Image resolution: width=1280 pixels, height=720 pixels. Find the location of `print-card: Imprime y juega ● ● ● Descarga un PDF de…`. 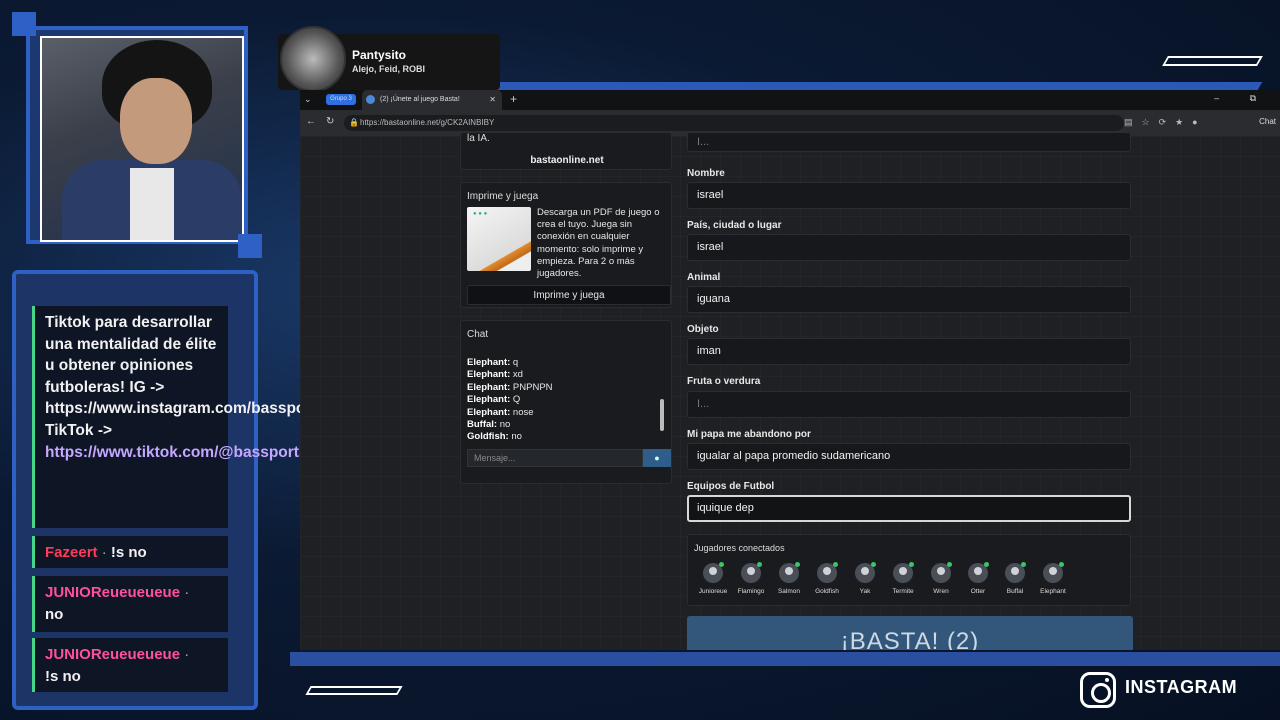

print-card: Imprime y juega ● ● ● Descarga un PDF de… is located at coordinates (566, 245).